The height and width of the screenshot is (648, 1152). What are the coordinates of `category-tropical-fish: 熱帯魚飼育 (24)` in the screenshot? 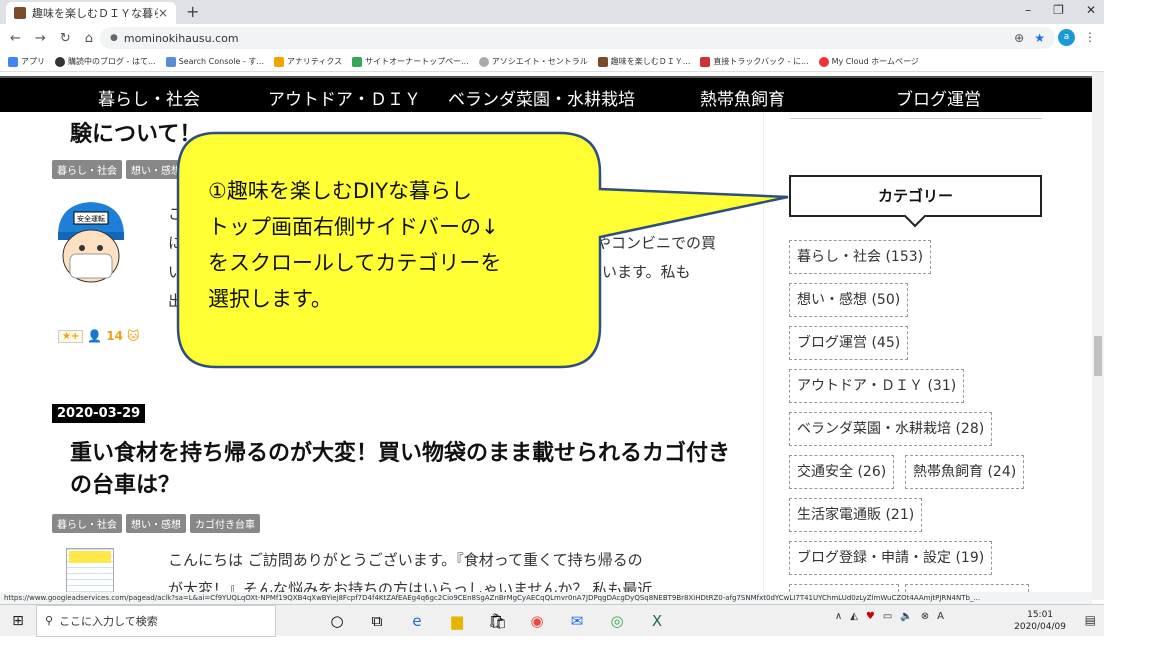 It's located at (965, 472).